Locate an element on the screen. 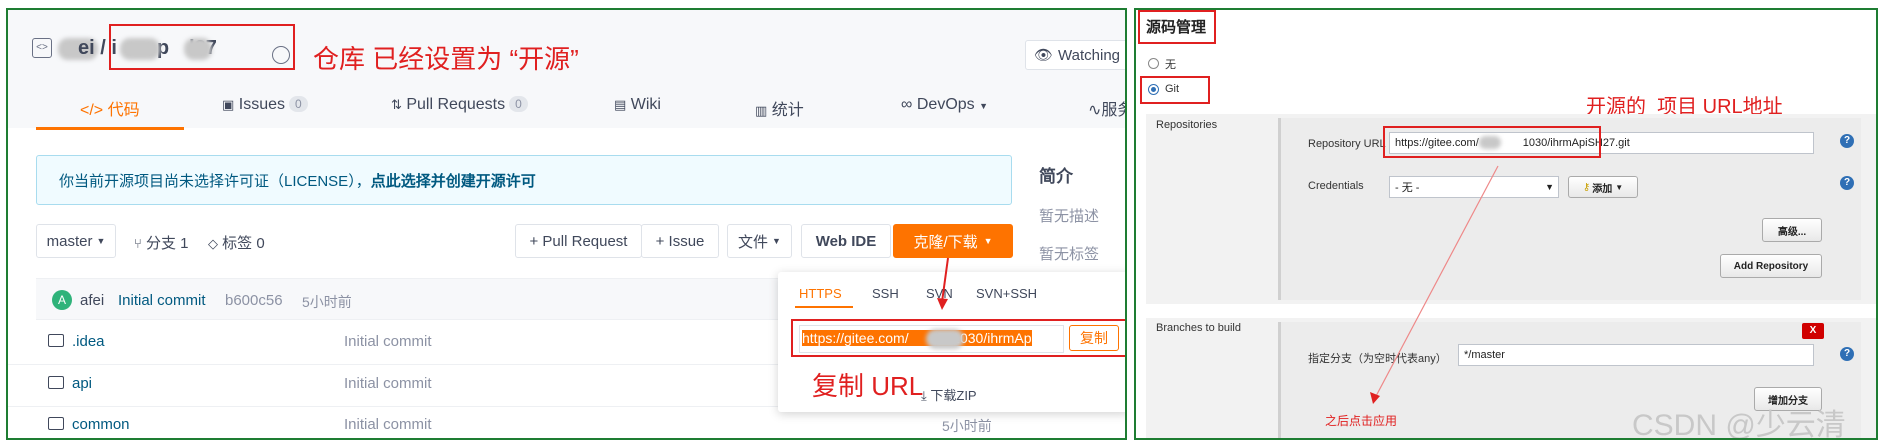 This screenshot has width=1878, height=447. annotation-arrow-apply is located at coordinates (1434, 284).